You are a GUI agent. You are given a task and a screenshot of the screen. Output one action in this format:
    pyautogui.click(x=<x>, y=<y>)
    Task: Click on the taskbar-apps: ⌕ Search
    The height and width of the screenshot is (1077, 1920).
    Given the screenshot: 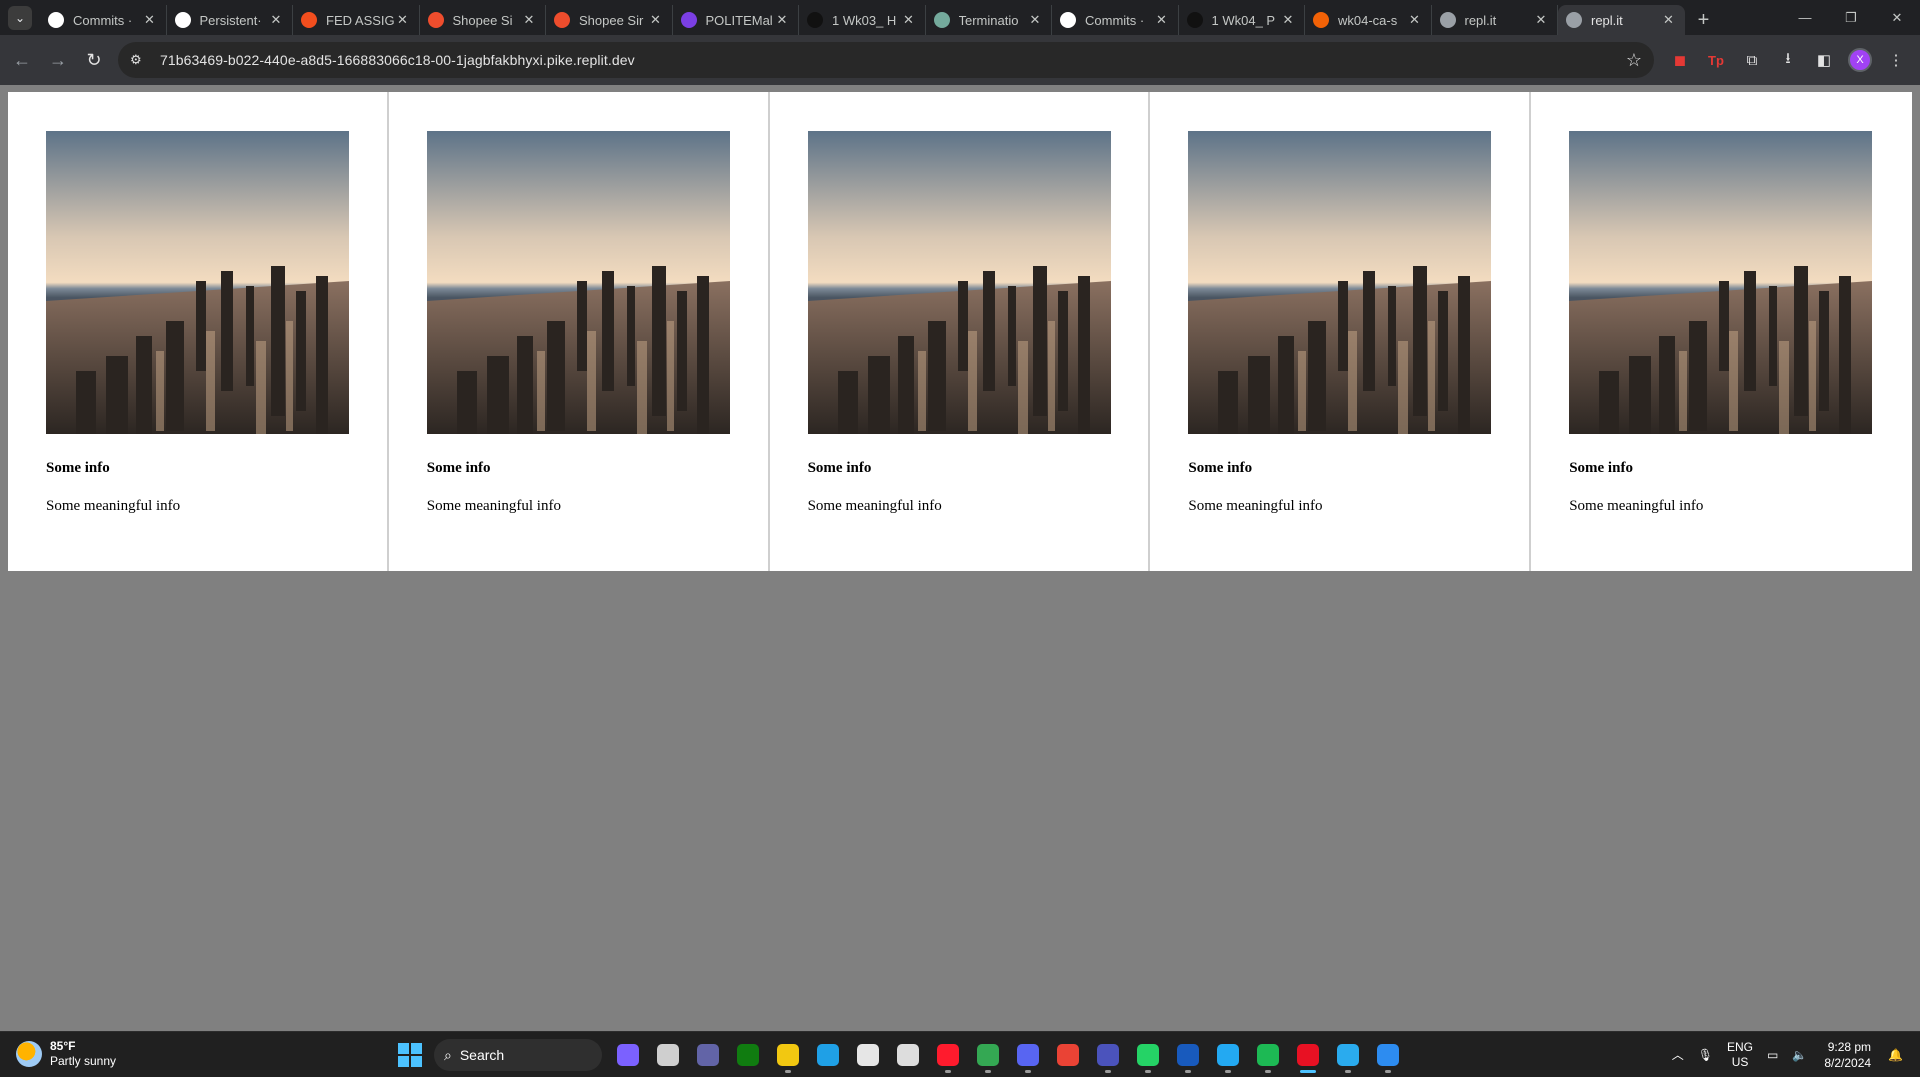 What is the action you would take?
    pyautogui.click(x=900, y=1055)
    